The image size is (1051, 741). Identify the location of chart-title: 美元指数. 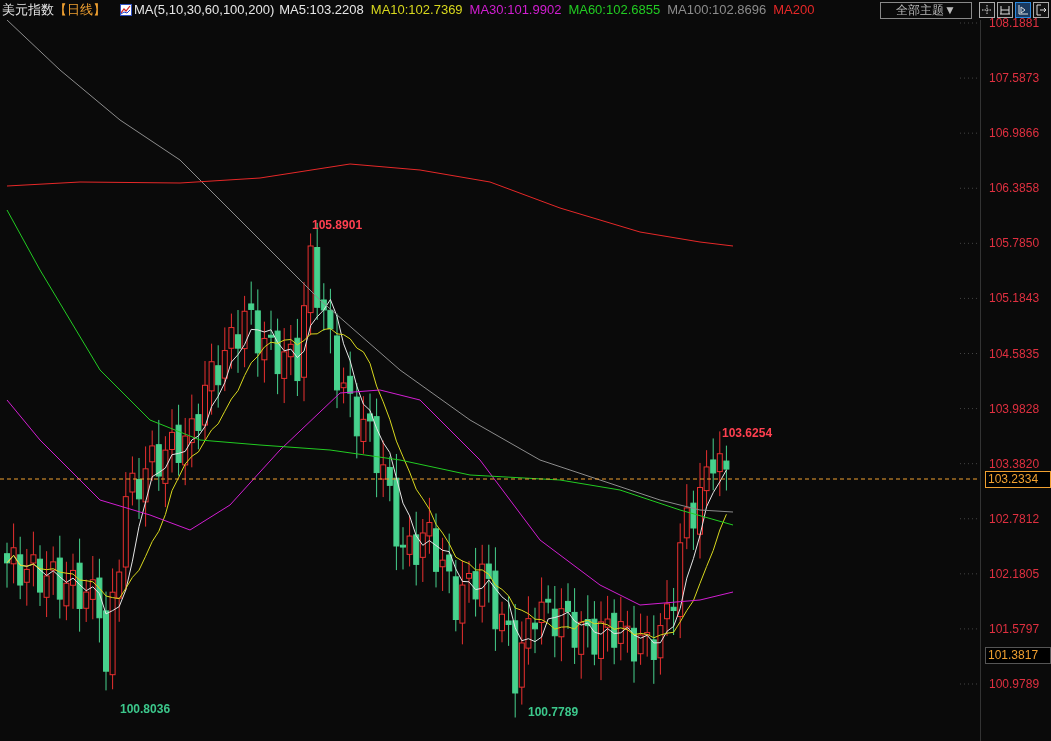
(27, 10).